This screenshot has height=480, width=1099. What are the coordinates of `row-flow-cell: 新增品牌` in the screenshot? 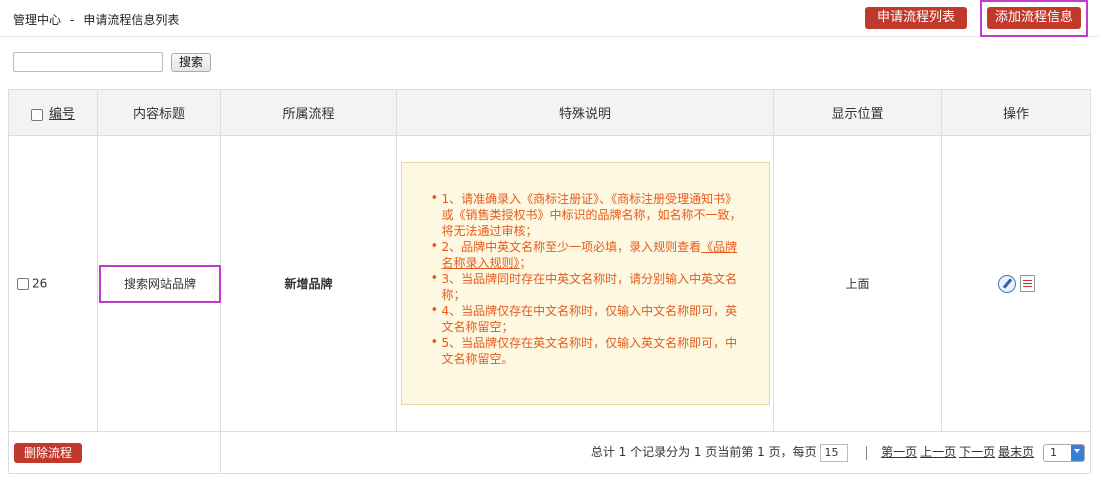 It's located at (308, 283).